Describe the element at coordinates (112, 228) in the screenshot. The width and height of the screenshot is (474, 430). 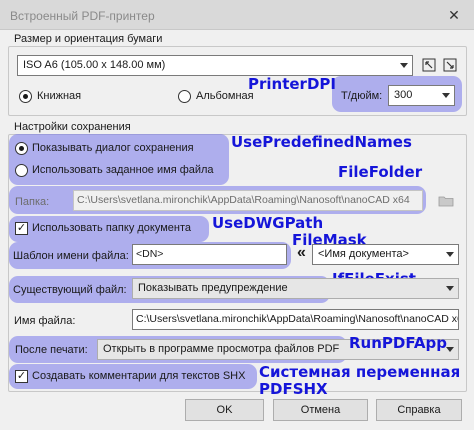
I see `use-doc-folder-label: Использовать папку документа` at that location.